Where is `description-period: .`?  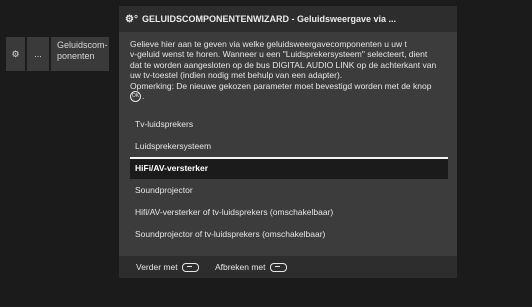
description-period: . is located at coordinates (143, 96).